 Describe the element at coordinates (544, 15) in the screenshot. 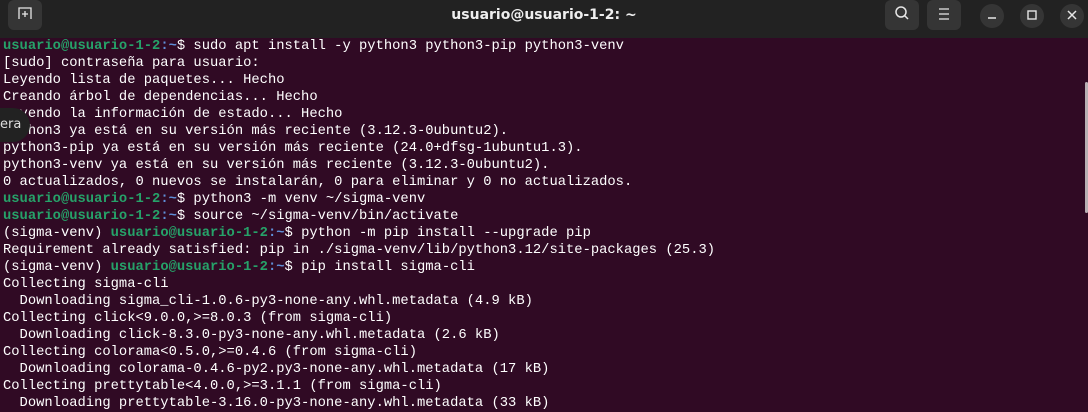

I see `window-title: usuario@usuario-1-2: ~` at that location.